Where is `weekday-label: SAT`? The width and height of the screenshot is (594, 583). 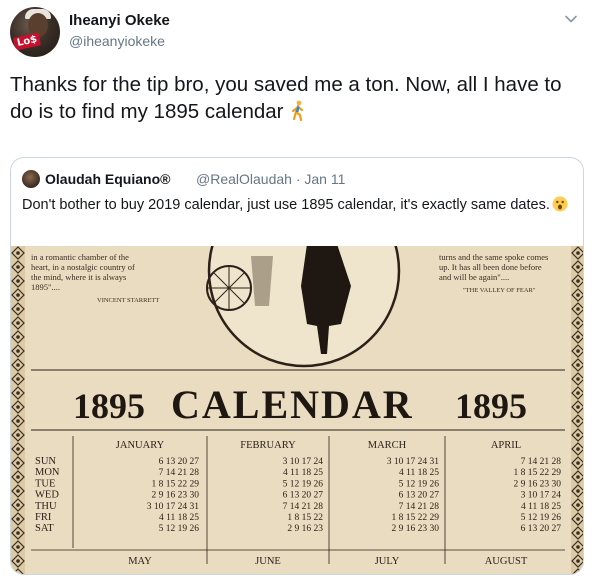 weekday-label: SAT is located at coordinates (44, 528).